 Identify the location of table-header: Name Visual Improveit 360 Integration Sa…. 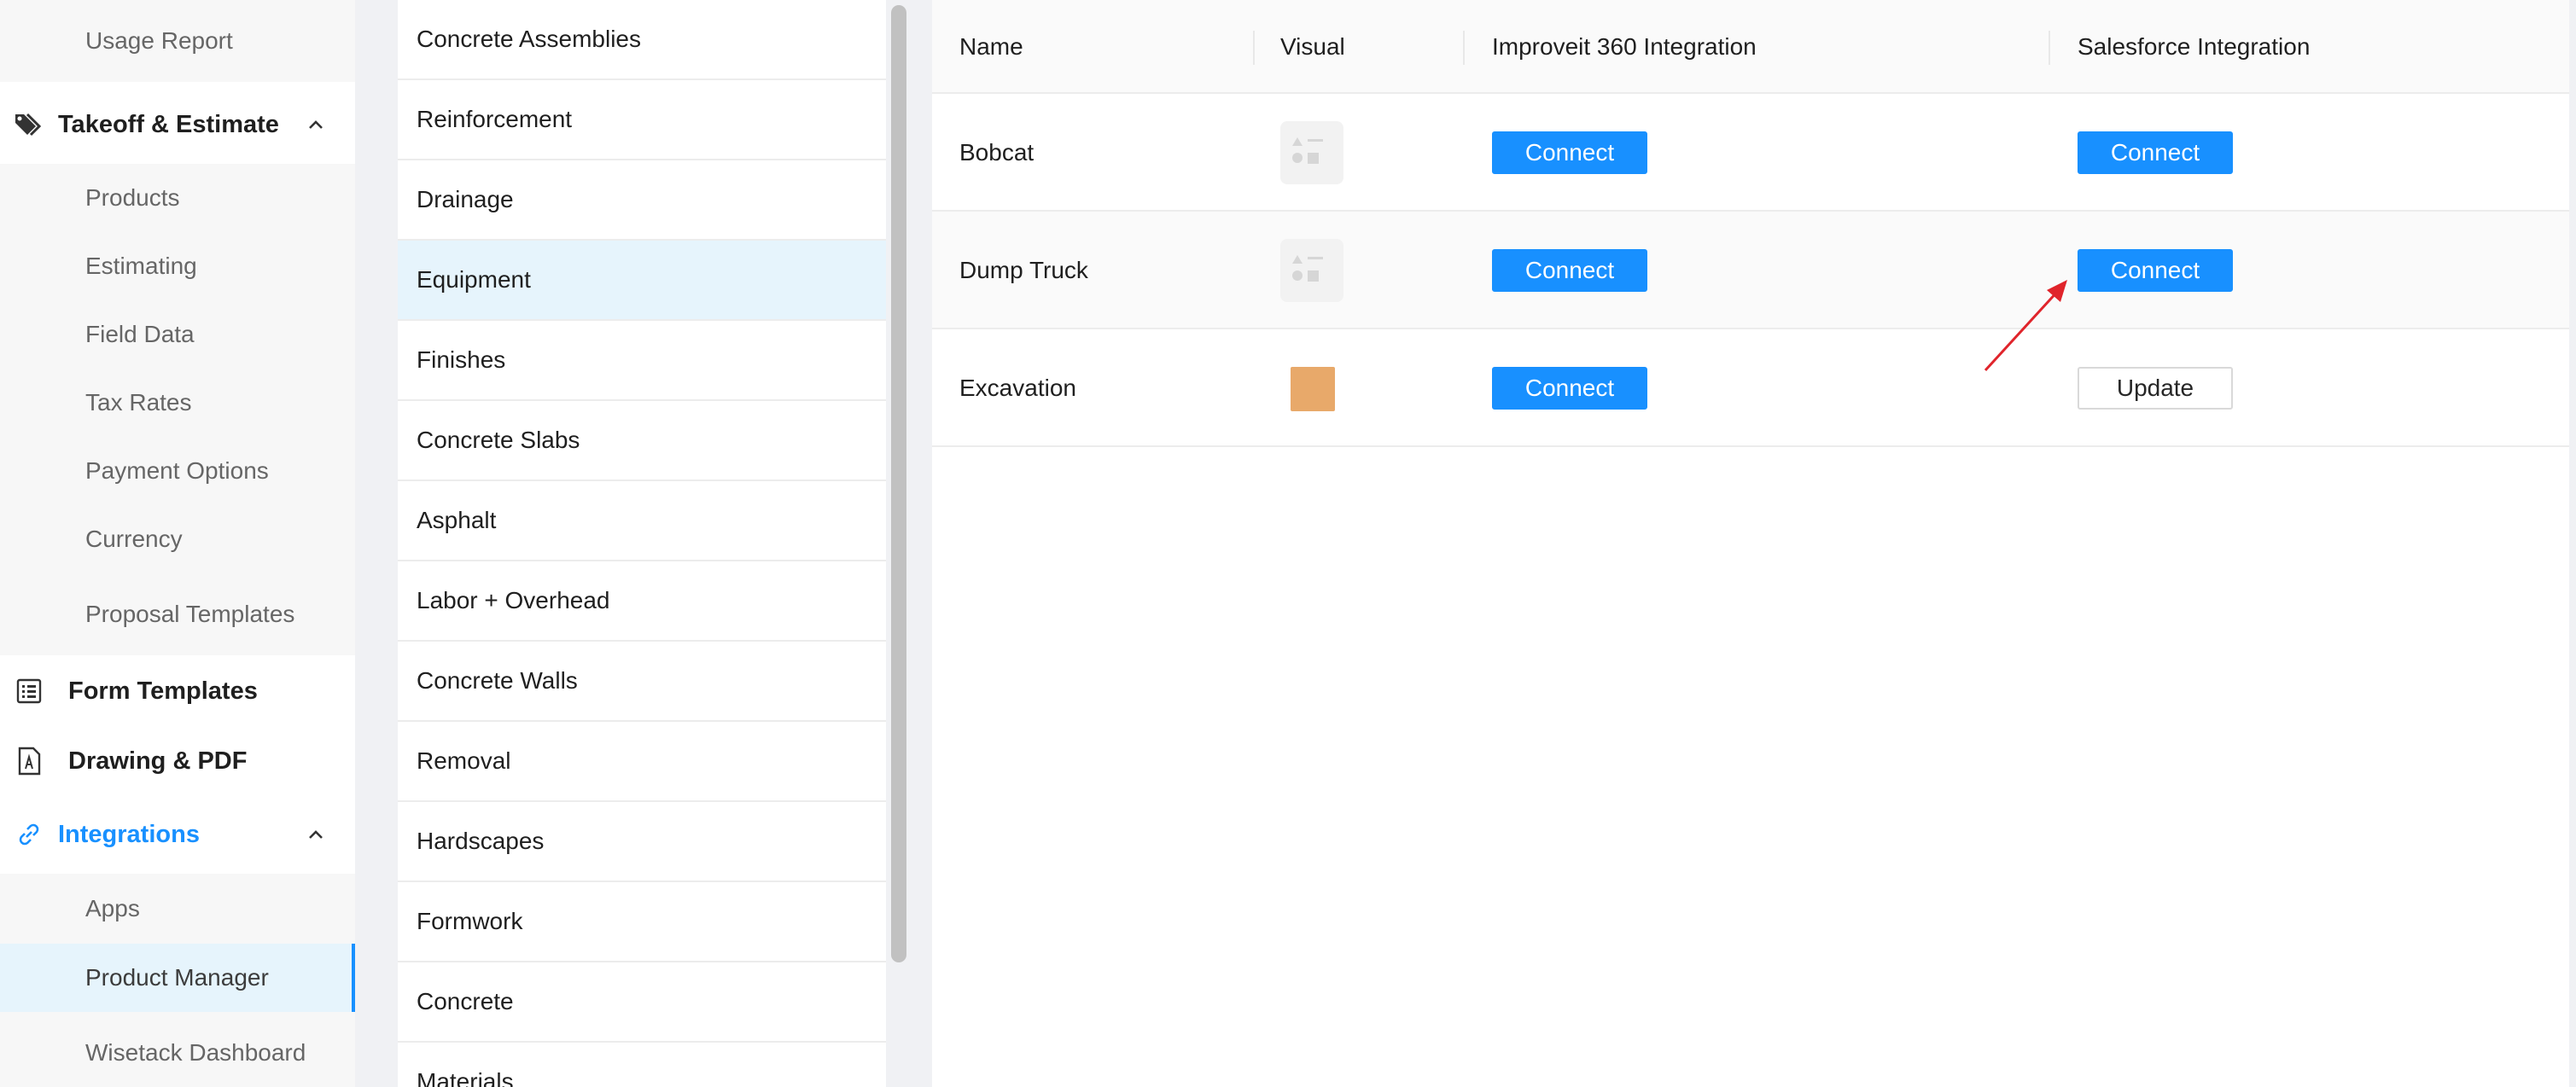
(1750, 47).